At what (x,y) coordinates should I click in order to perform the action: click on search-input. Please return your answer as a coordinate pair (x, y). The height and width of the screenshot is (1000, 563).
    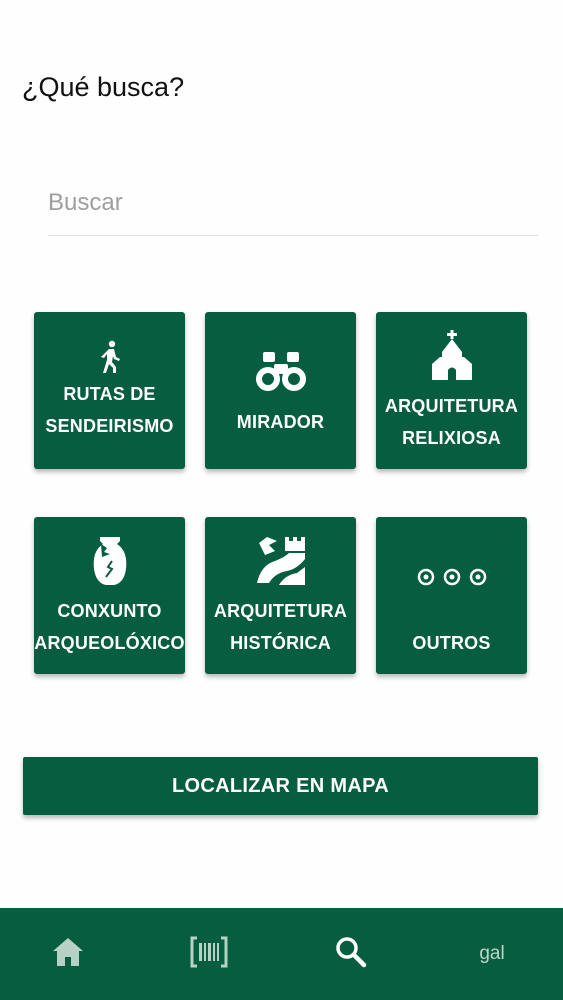
    Looking at the image, I should click on (293, 209).